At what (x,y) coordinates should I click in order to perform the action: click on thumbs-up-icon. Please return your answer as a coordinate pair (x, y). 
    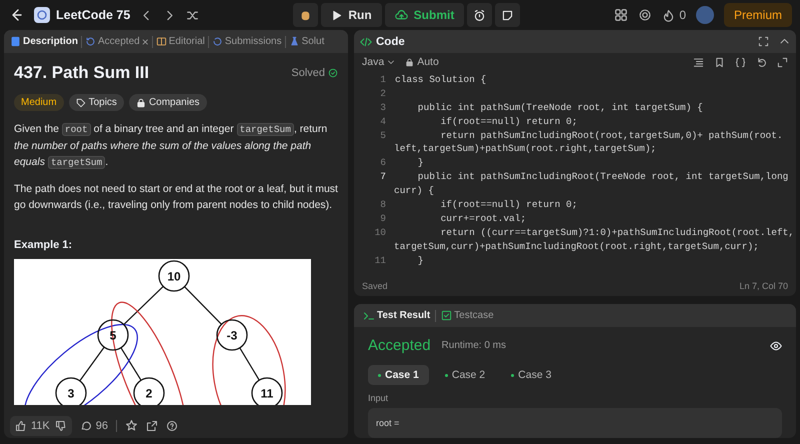
    Looking at the image, I should click on (21, 426).